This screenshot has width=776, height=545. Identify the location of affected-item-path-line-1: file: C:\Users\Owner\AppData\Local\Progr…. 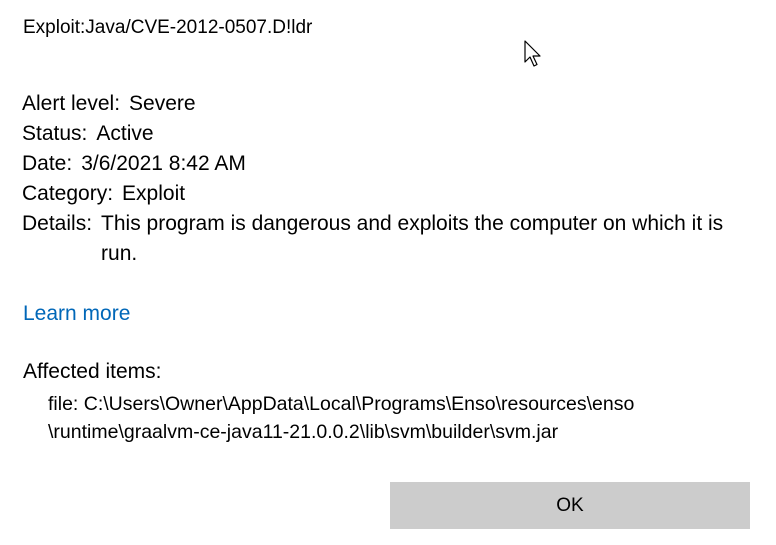
(341, 404).